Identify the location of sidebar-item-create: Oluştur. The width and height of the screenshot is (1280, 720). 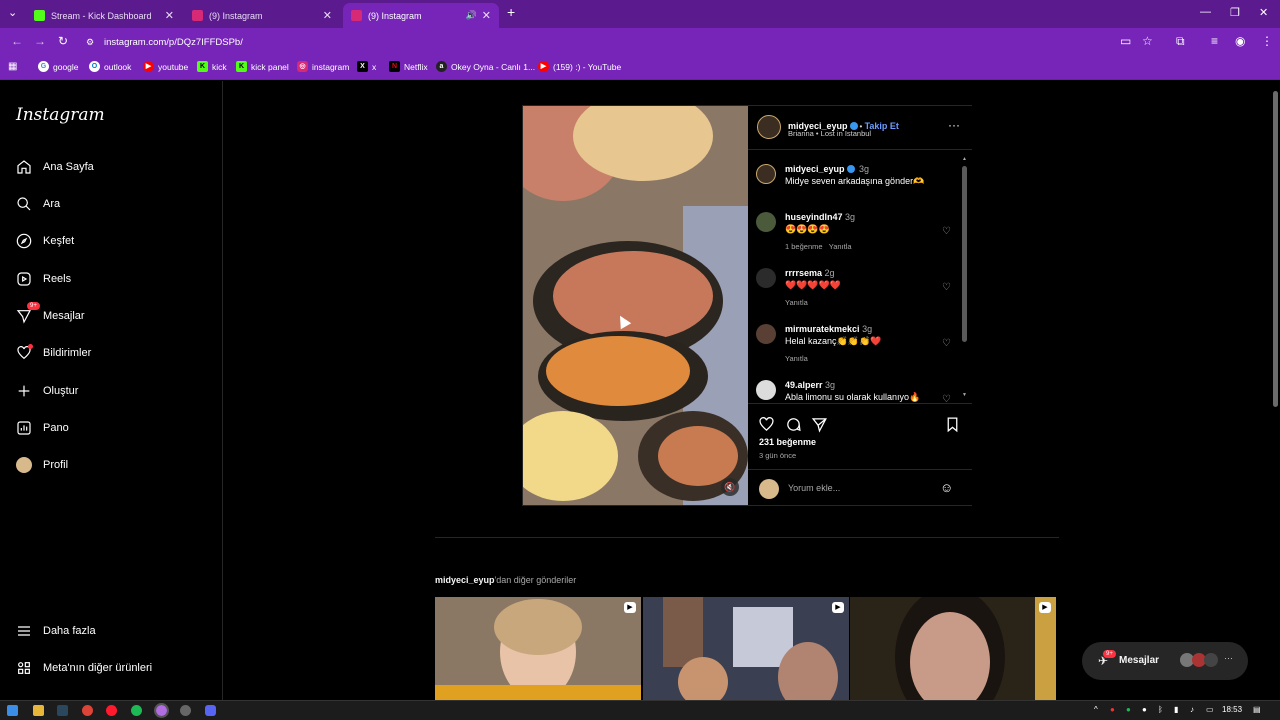
(47, 391).